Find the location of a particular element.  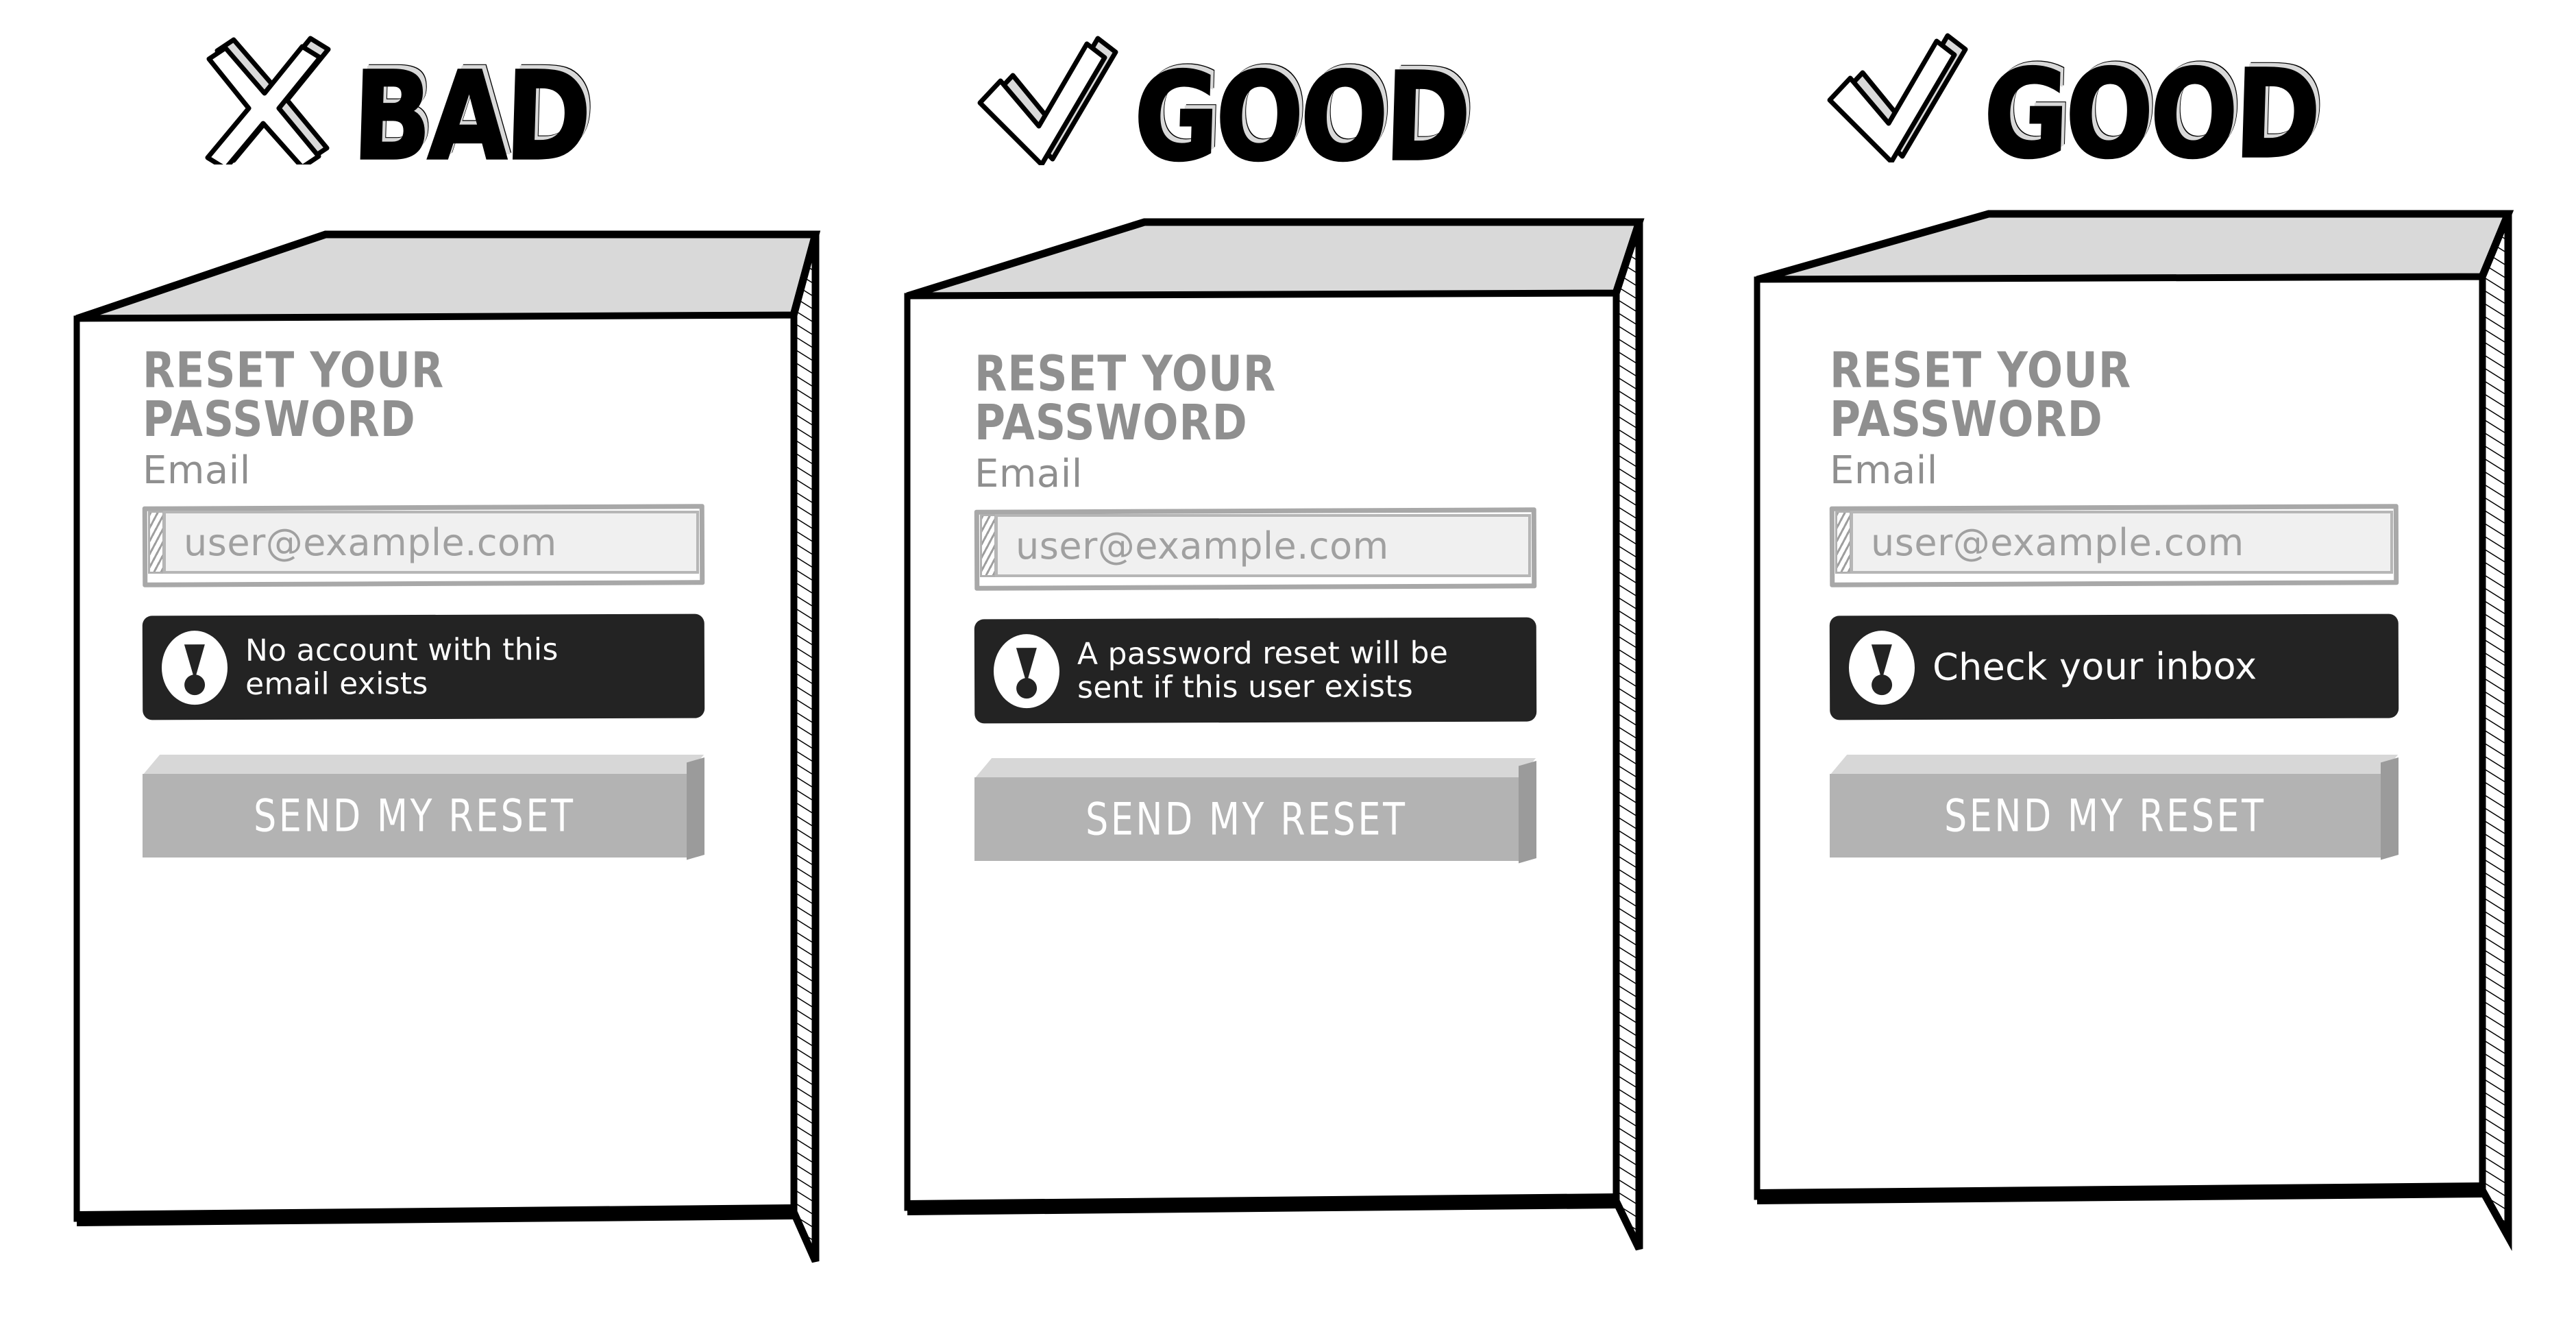

verdict-label: BAD is located at coordinates (470, 117).